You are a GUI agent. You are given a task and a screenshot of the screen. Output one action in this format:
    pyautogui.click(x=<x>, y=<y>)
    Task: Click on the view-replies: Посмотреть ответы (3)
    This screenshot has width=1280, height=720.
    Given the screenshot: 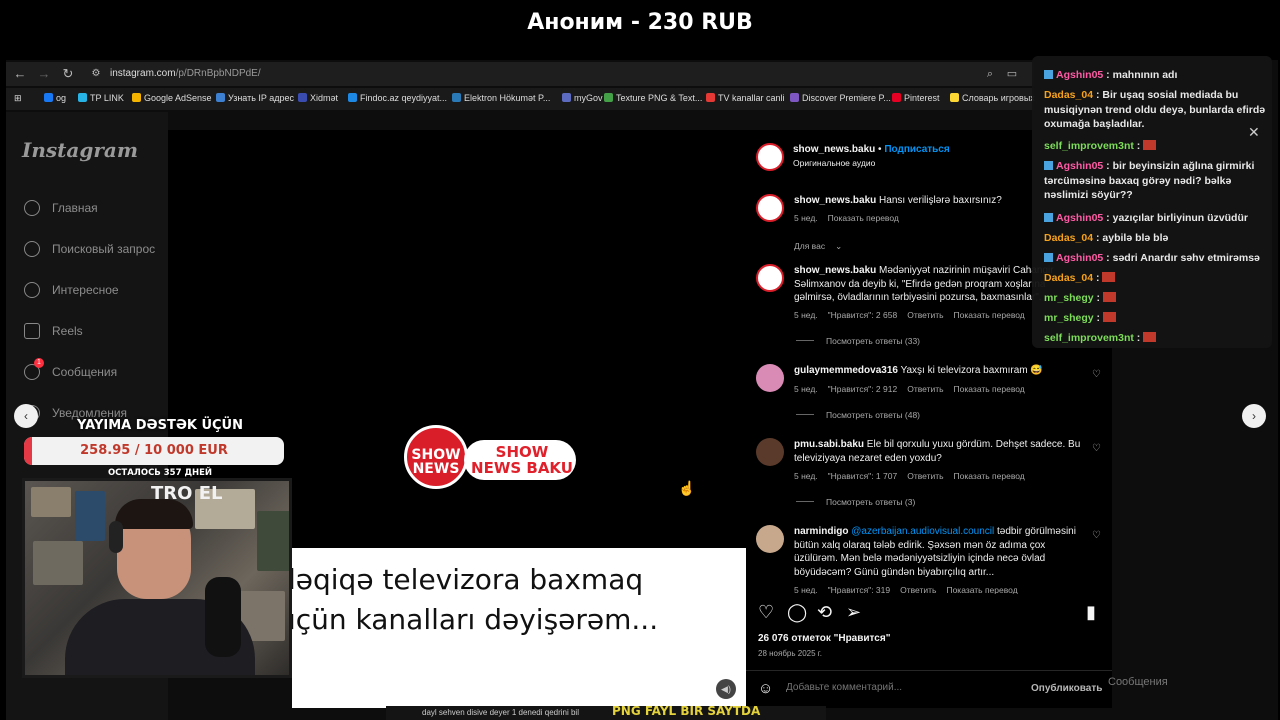 What is the action you would take?
    pyautogui.click(x=855, y=502)
    